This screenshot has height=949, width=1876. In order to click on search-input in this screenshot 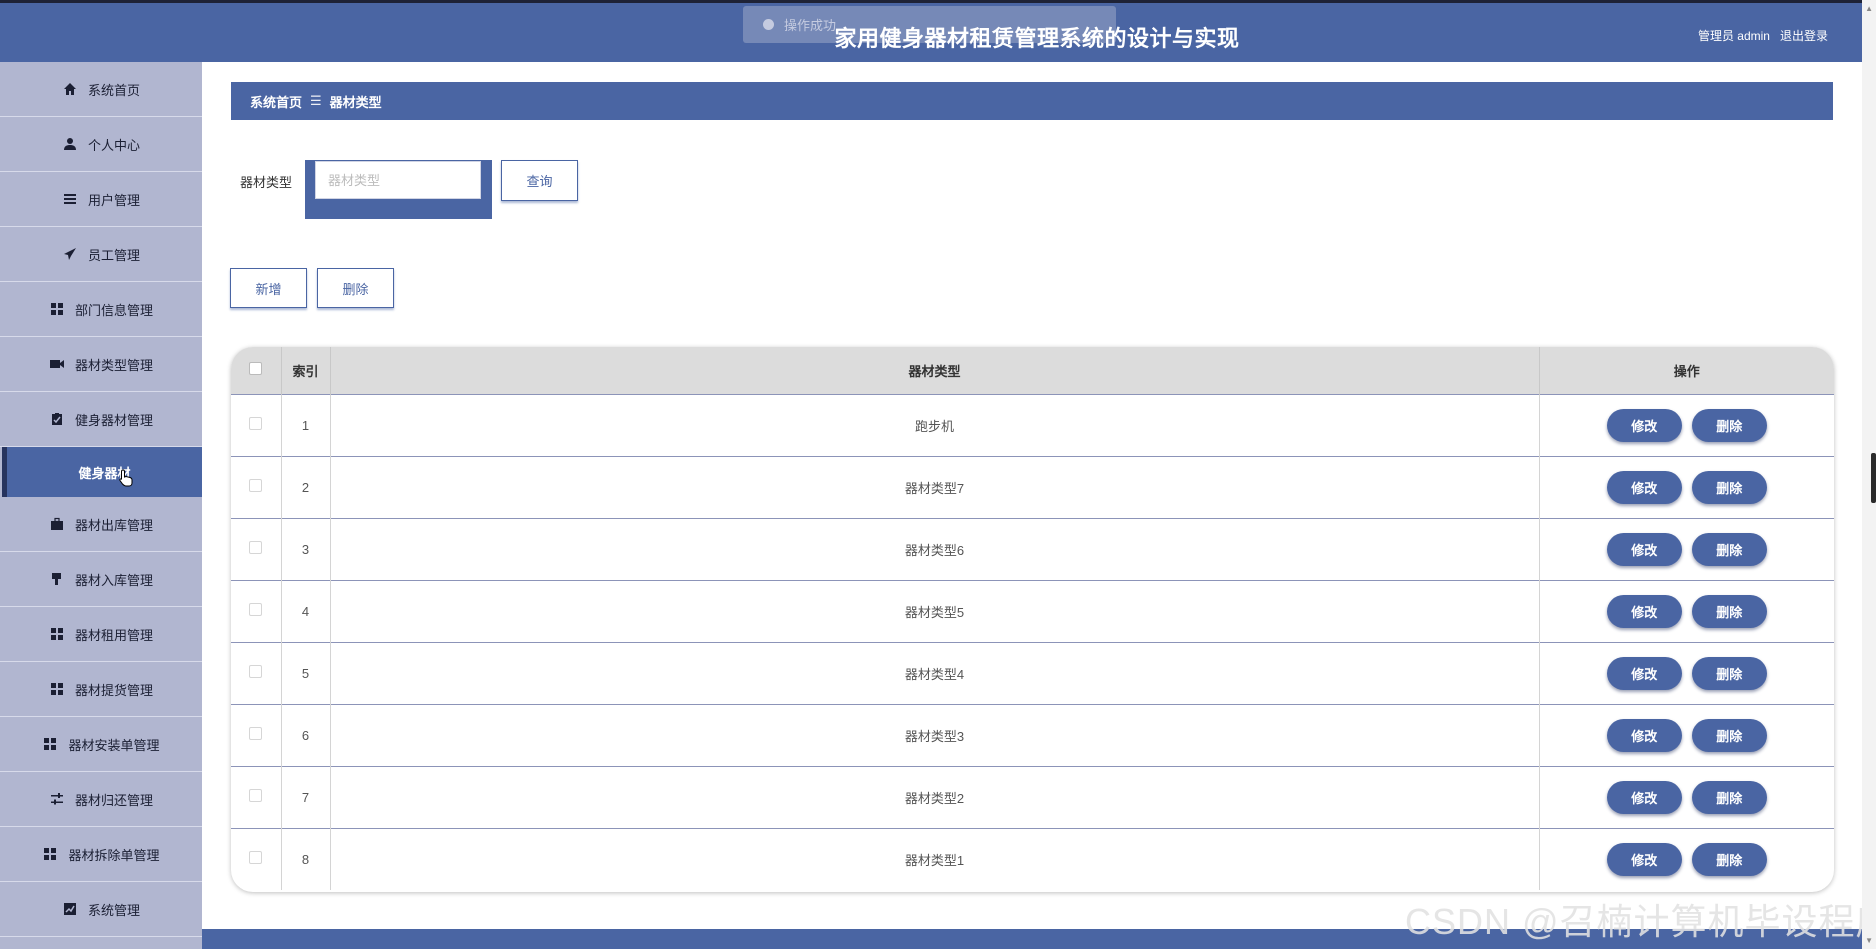, I will do `click(398, 180)`.